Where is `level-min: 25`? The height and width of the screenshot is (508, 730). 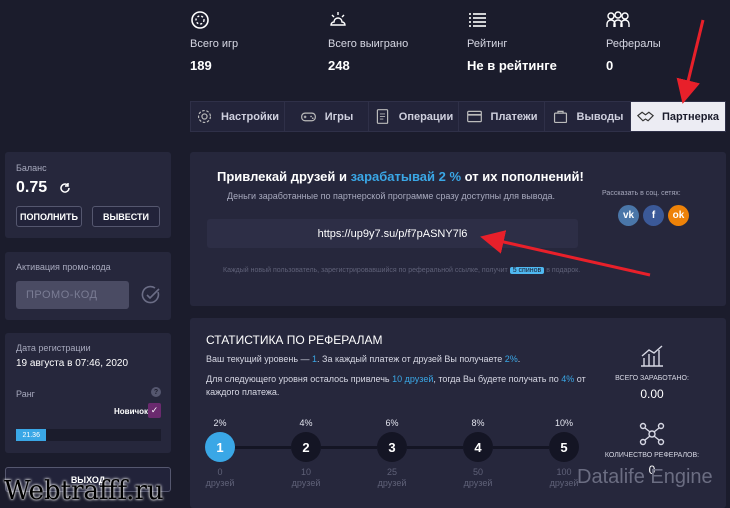 level-min: 25 is located at coordinates (391, 472).